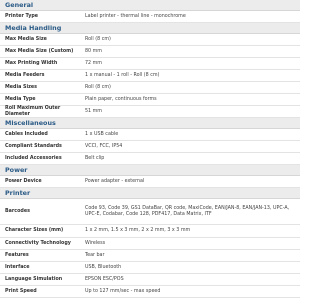  Describe the element at coordinates (104, 146) in the screenshot. I see `spec-value: VCCI, FCC, IP54` at that location.